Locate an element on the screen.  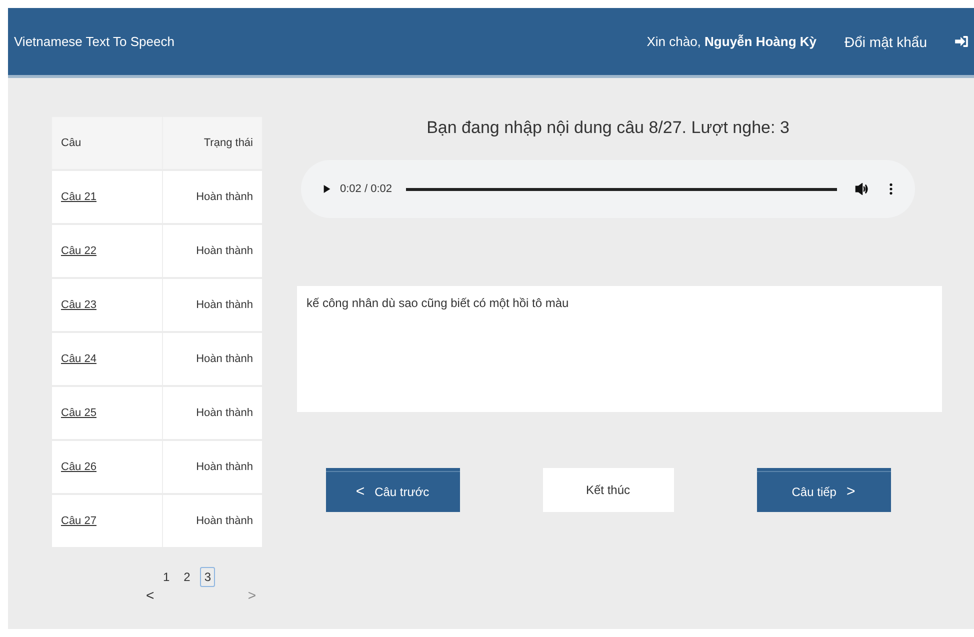
greeting-text: Xin chào, Nguyễn Hoàng Kỳ is located at coordinates (731, 41).